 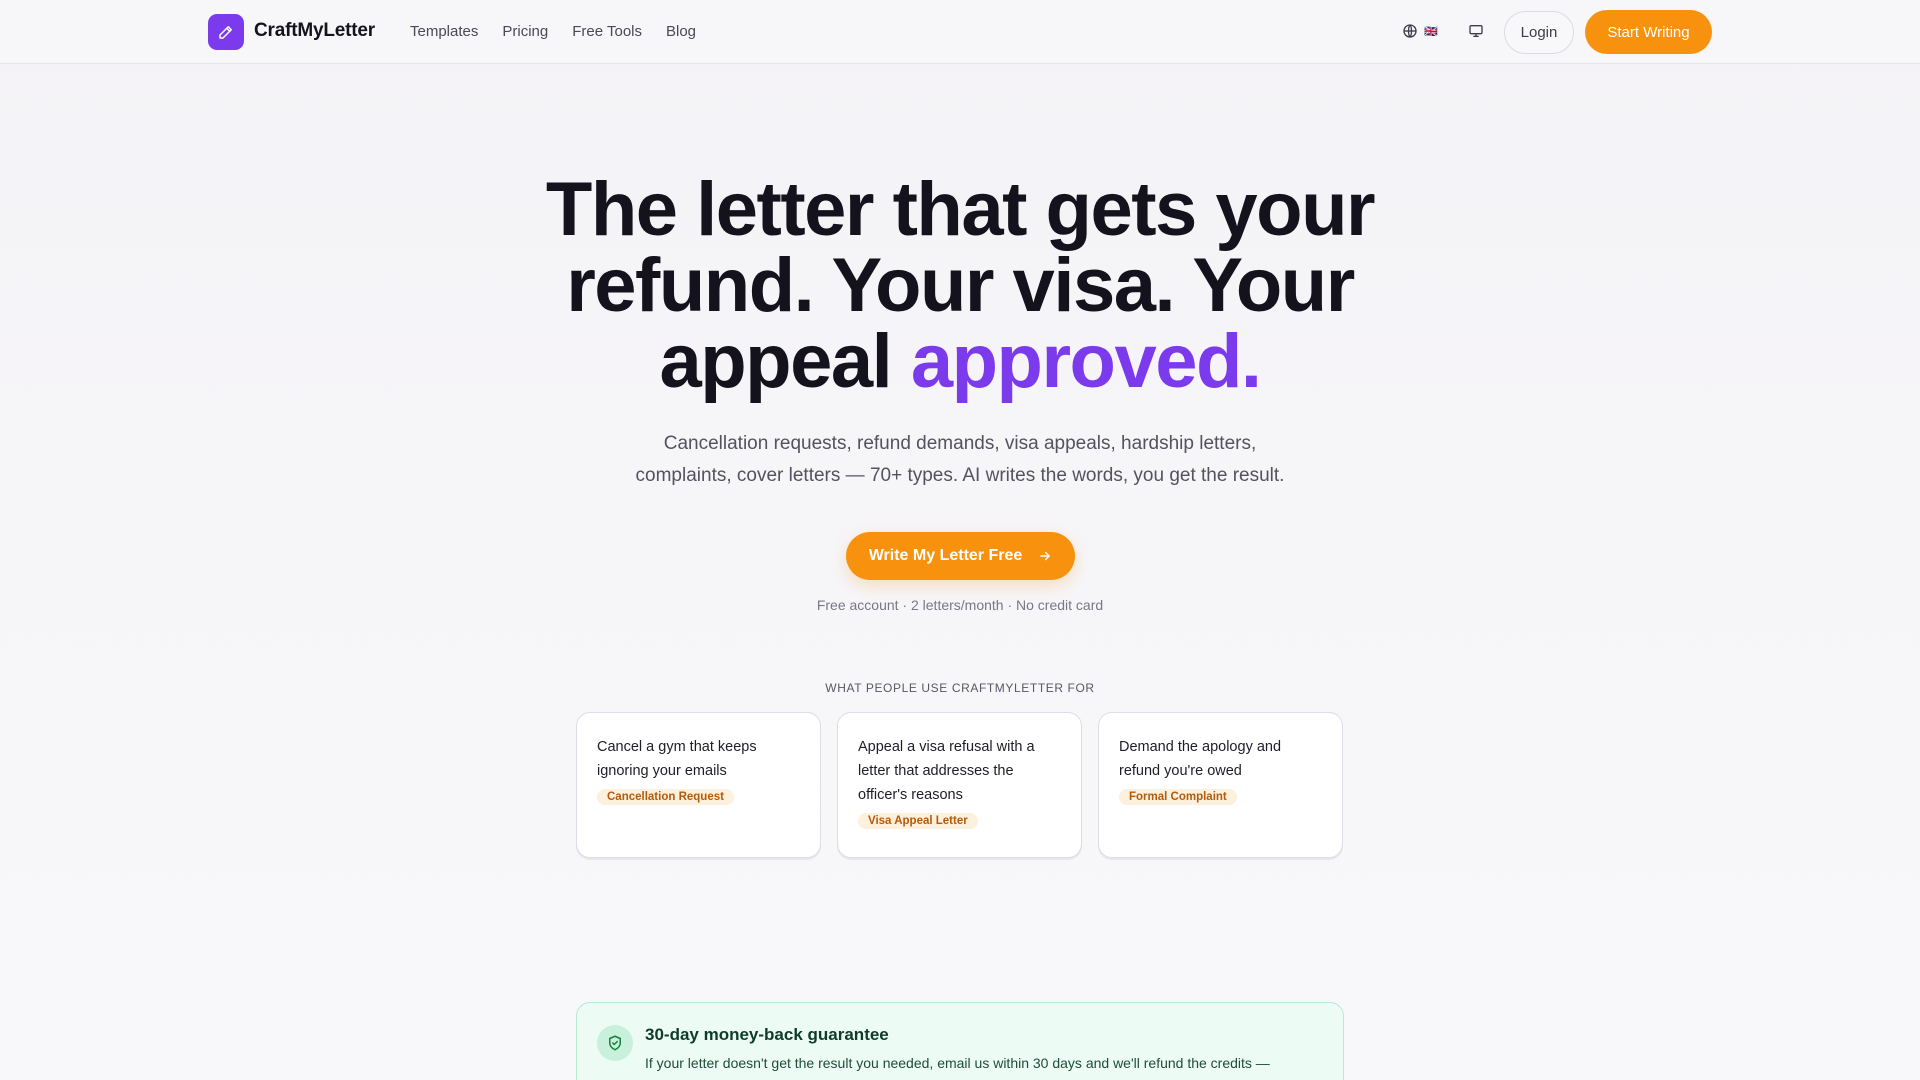 I want to click on pen-logo-icon, so click(x=226, y=32).